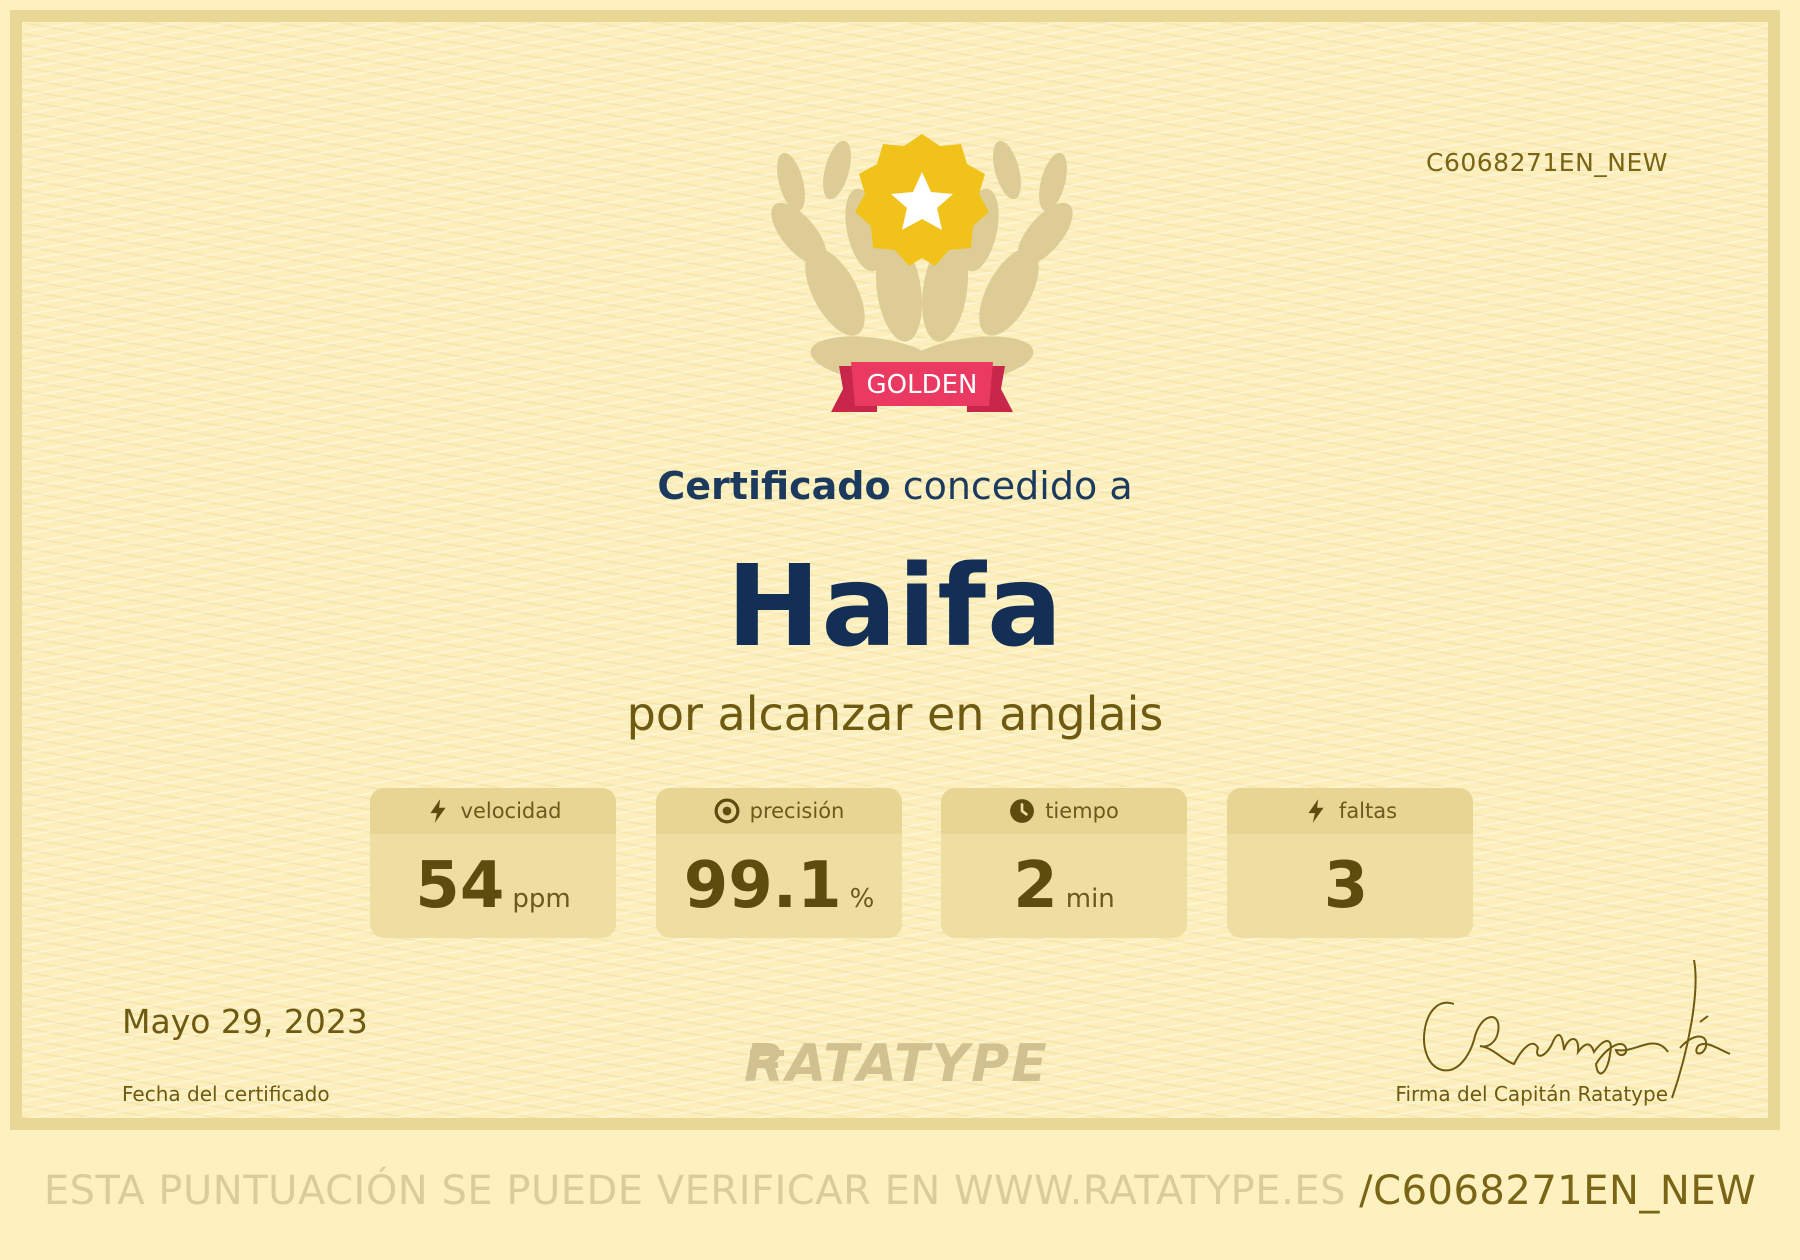  Describe the element at coordinates (1577, 1029) in the screenshot. I see `captain-signature-icon` at that location.